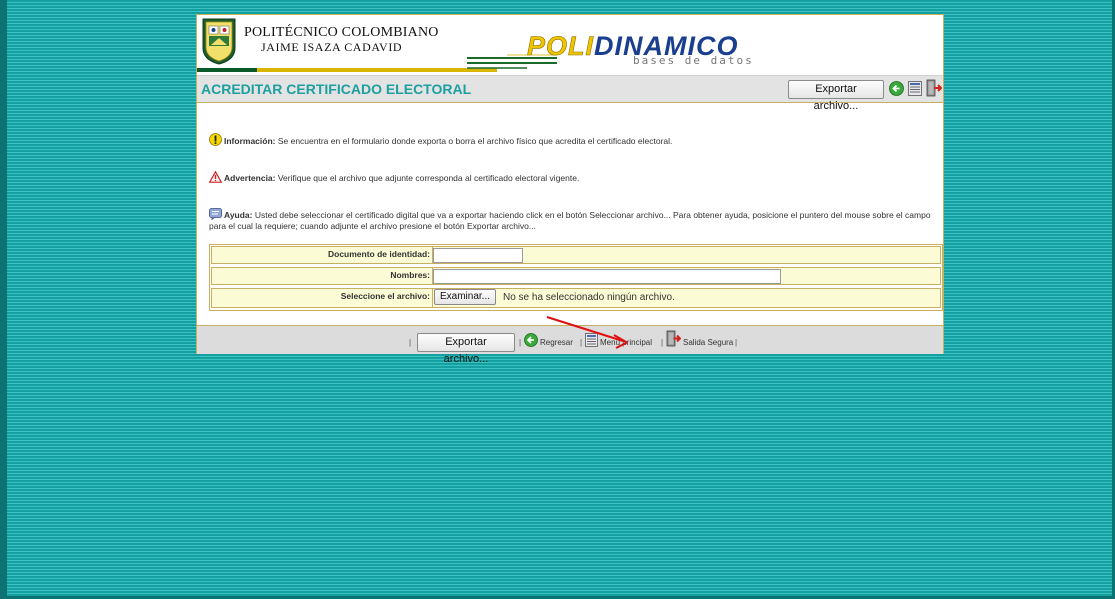 The image size is (1115, 599). I want to click on window-frame-left, so click(3, 299).